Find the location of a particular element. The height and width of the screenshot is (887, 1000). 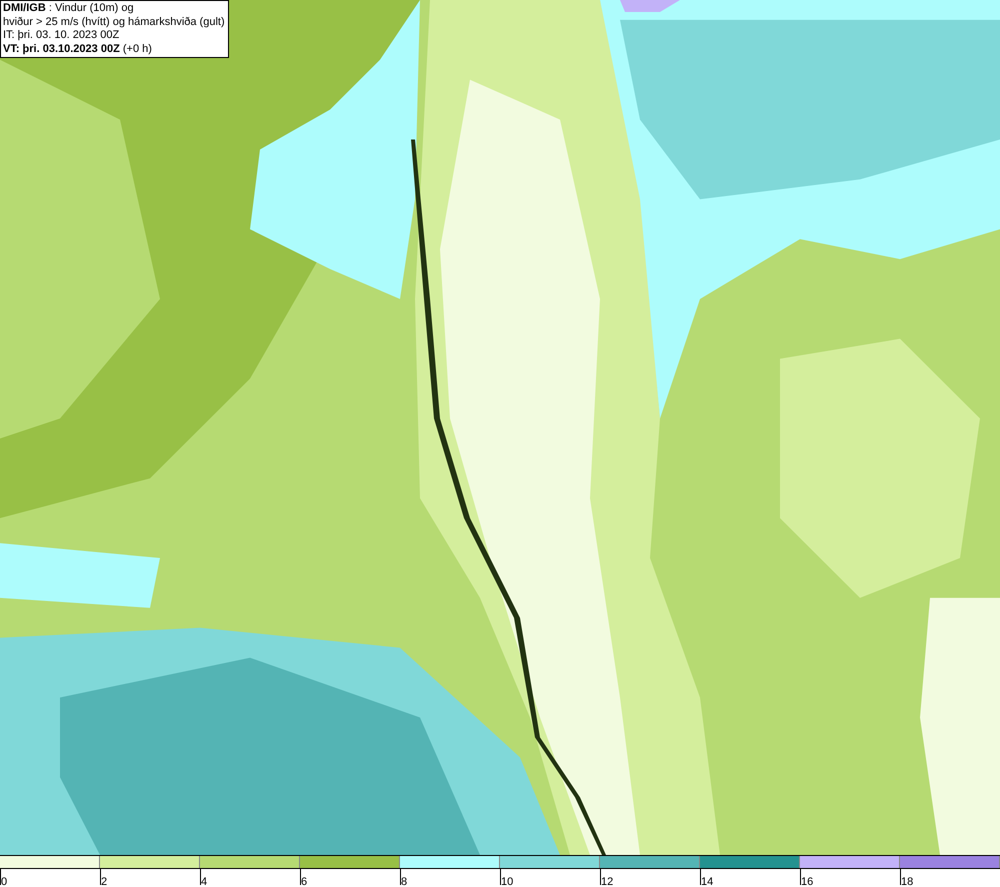

info-text: VT: þri. 03.10.2023 00Z (+0 h) is located at coordinates (78, 49).